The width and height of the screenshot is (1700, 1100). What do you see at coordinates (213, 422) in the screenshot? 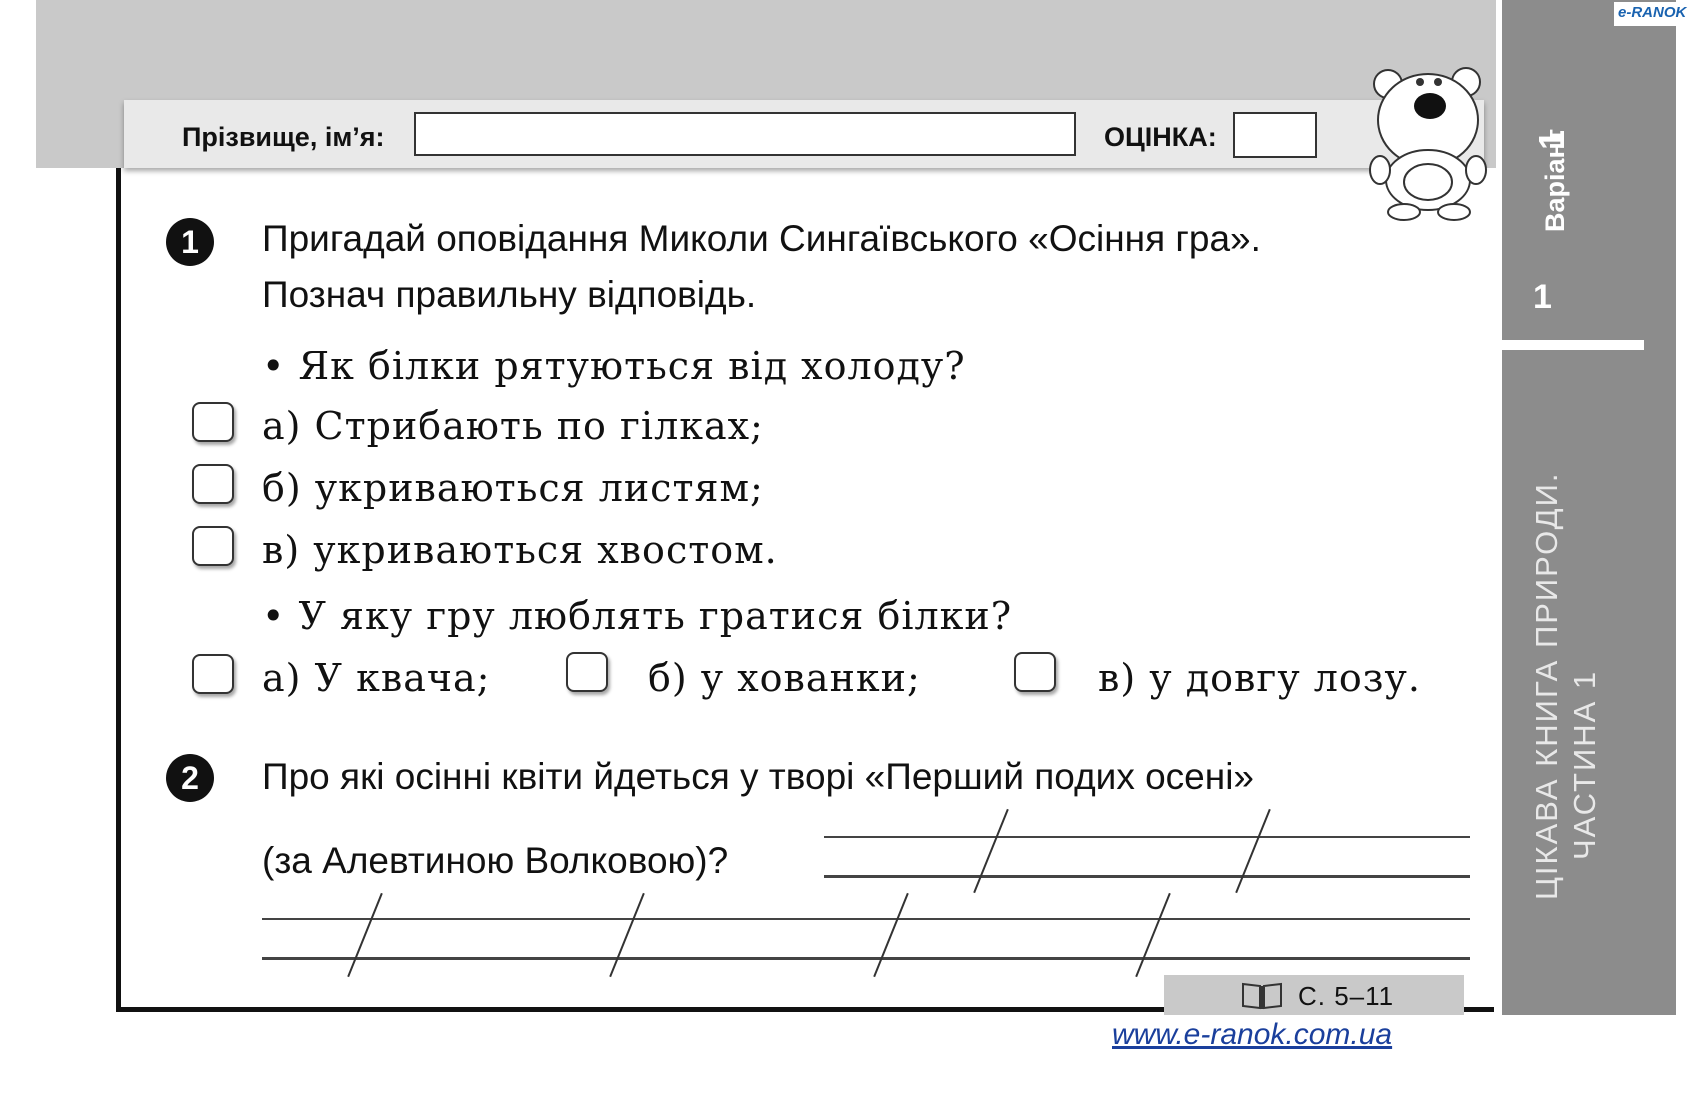
I see `q1-option-a-checkbox` at bounding box center [213, 422].